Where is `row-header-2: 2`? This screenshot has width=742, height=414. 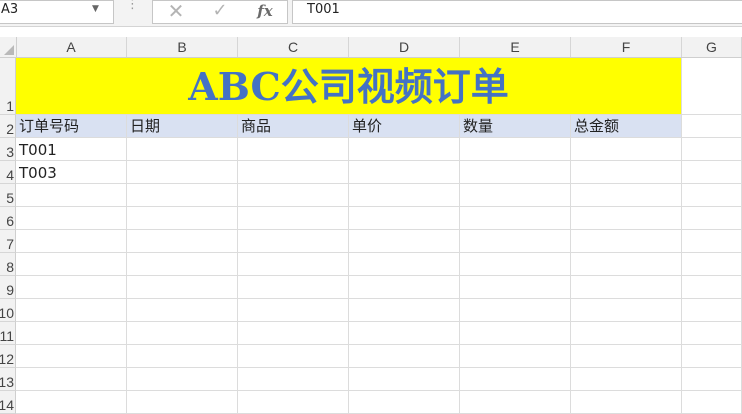 row-header-2: 2 is located at coordinates (8, 126).